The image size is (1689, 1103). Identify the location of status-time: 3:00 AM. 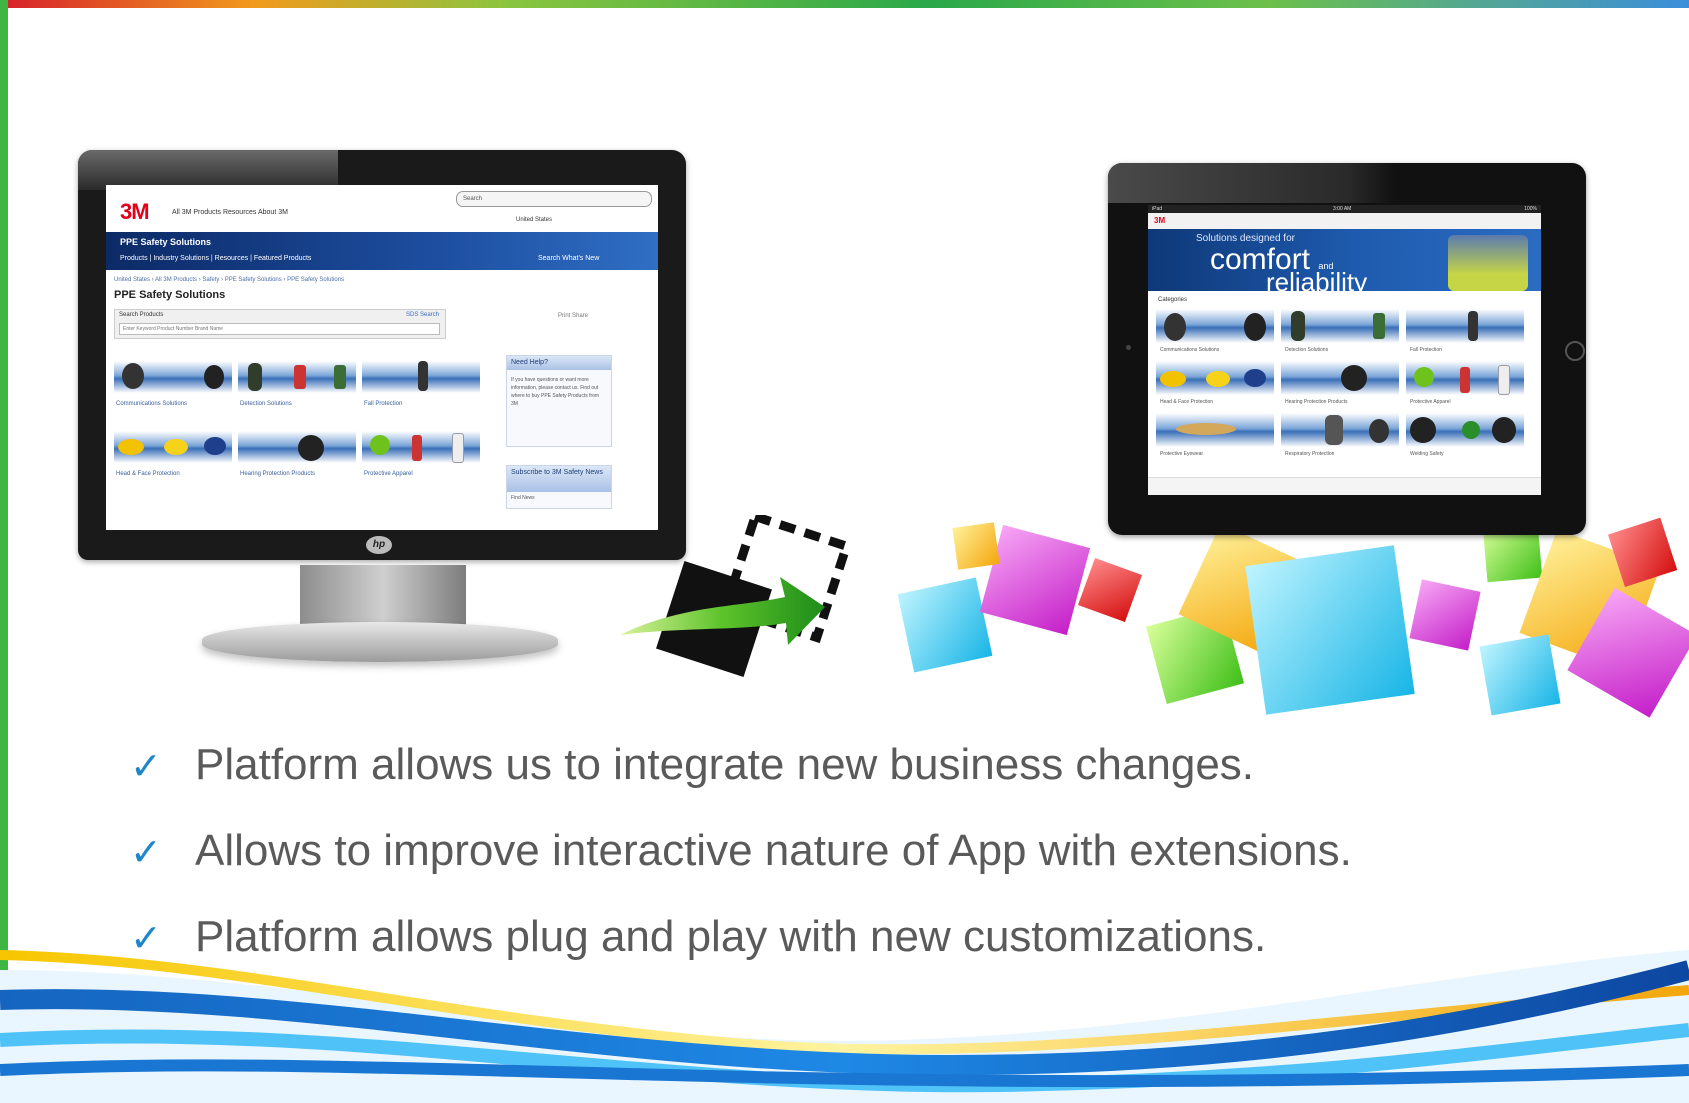
(1342, 209).